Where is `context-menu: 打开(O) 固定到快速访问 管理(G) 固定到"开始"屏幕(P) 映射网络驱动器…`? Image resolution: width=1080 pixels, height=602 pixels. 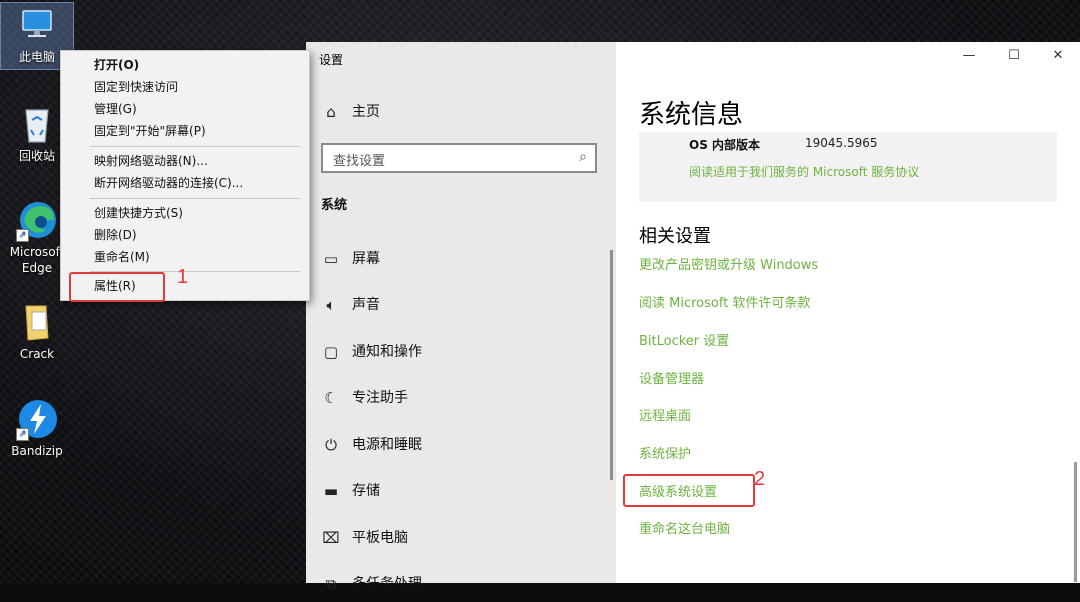
context-menu: 打开(O) 固定到快速访问 管理(G) 固定到"开始"屏幕(P) 映射网络驱动器… is located at coordinates (185, 175).